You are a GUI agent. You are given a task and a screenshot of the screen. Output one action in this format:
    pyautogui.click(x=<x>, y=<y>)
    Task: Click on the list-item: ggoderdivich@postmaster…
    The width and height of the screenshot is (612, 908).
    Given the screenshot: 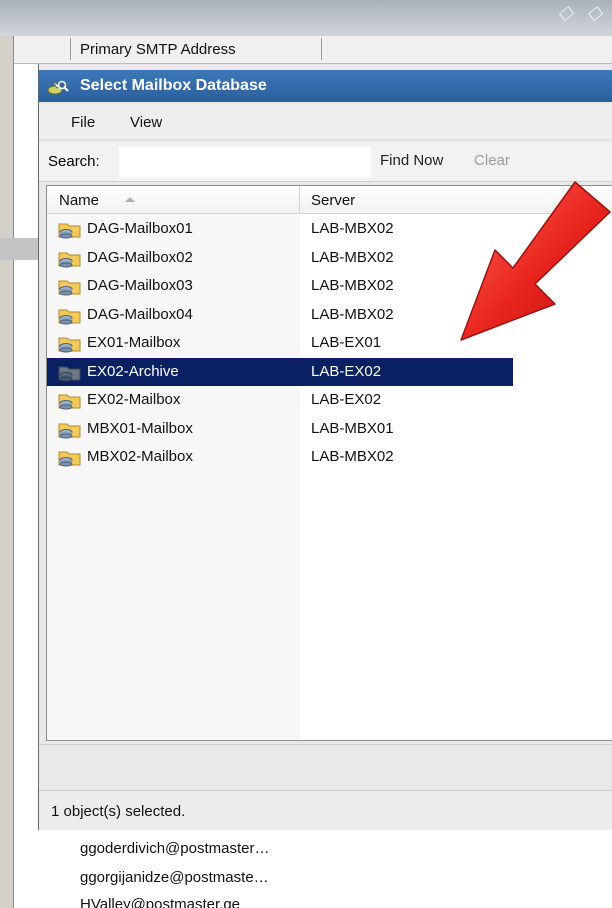 What is the action you would take?
    pyautogui.click(x=174, y=848)
    